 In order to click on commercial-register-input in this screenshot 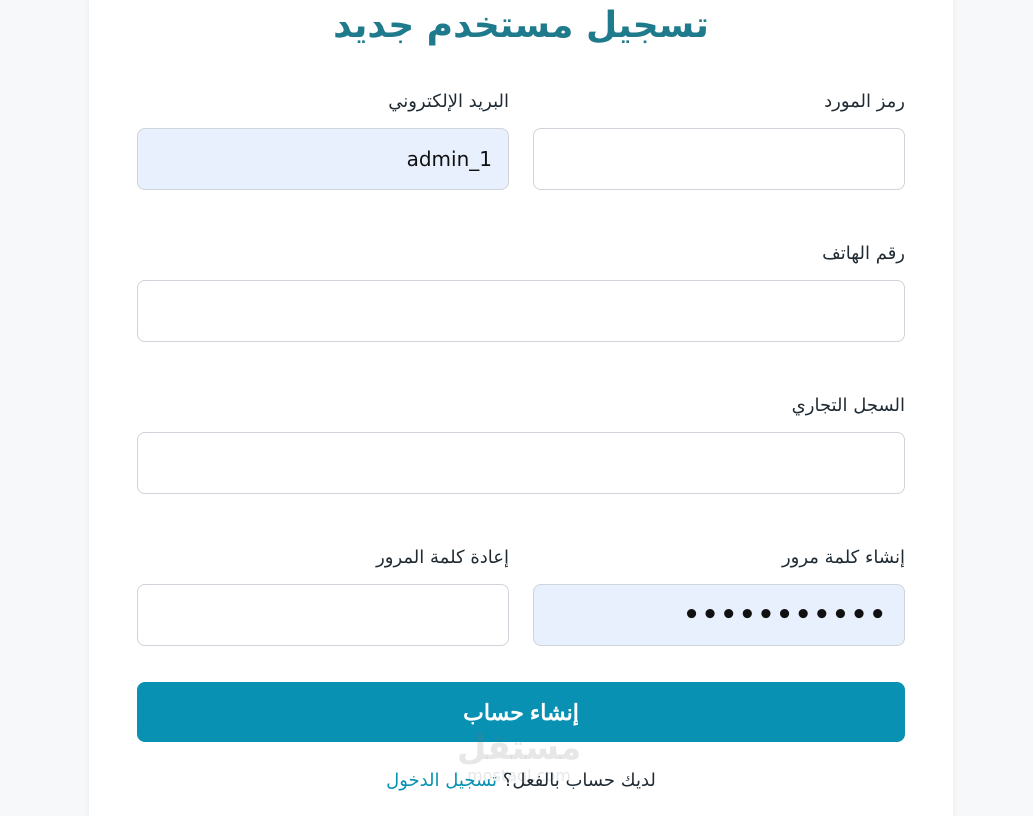, I will do `click(521, 463)`.